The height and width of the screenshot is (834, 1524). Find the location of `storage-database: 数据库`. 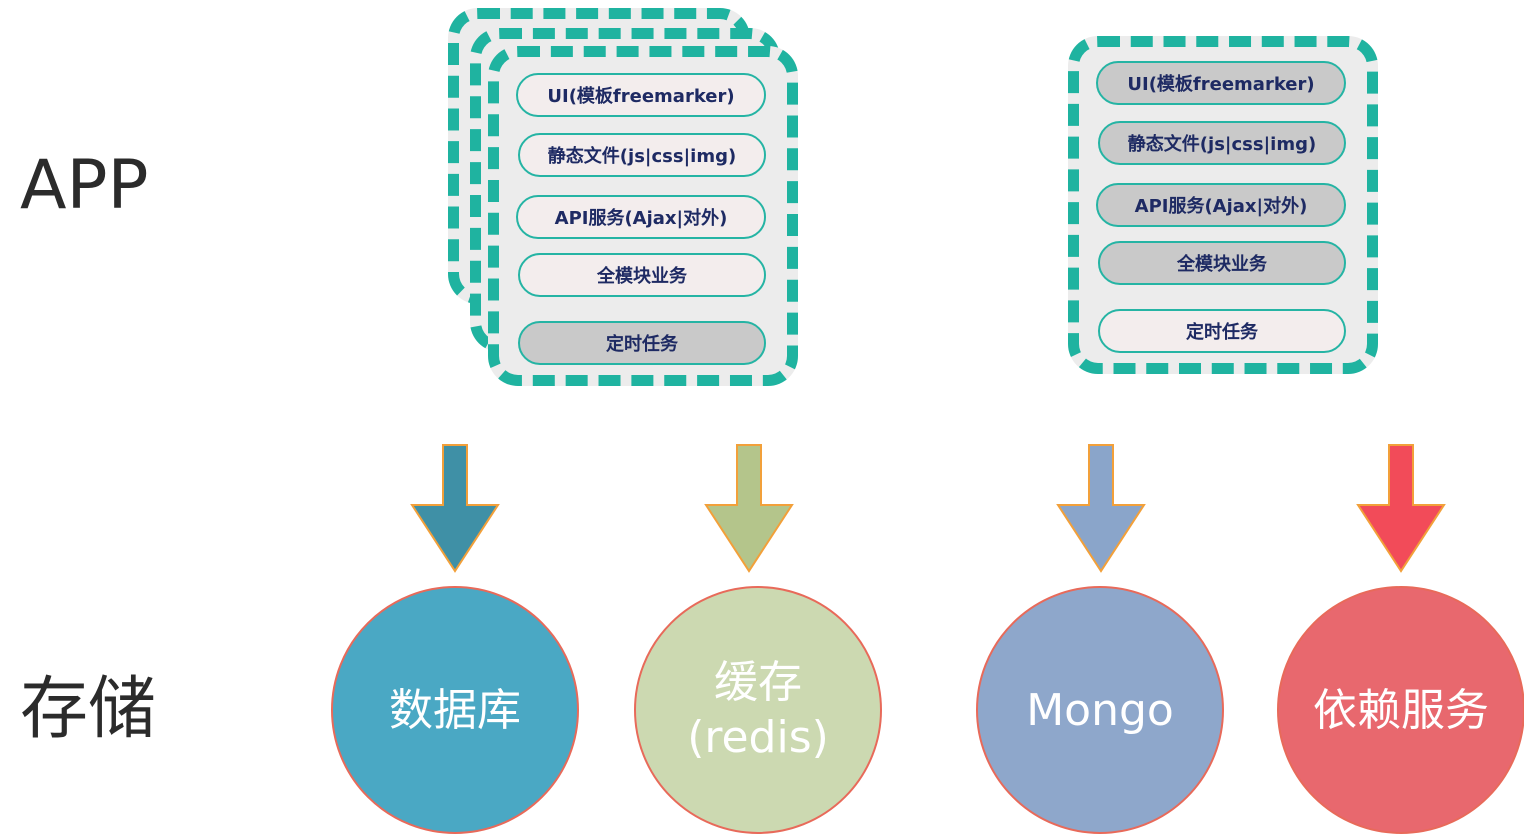

storage-database: 数据库 is located at coordinates (455, 710).